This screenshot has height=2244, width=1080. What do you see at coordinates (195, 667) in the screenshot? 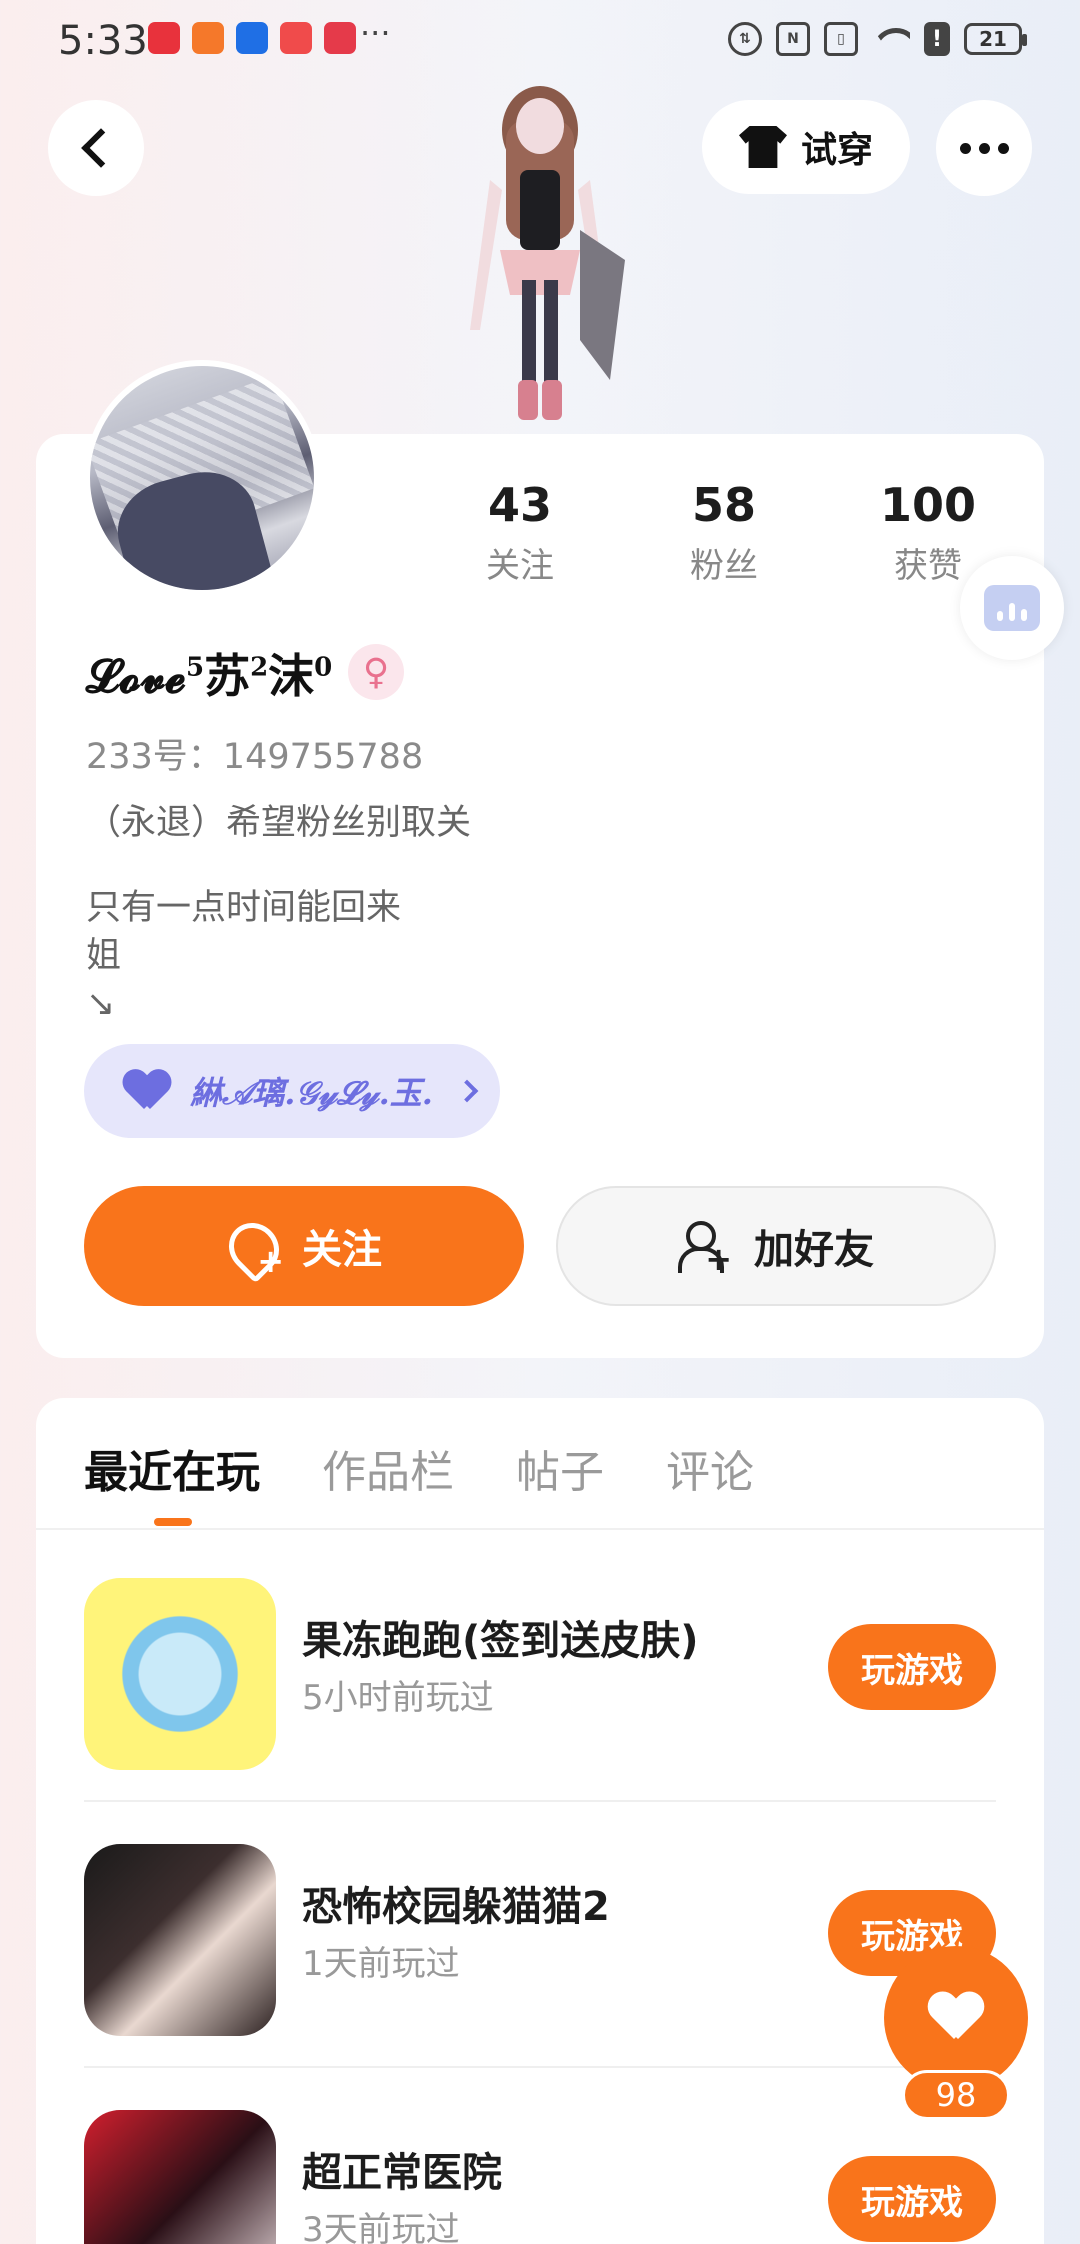
I see `nickname-superscript: 5` at bounding box center [195, 667].